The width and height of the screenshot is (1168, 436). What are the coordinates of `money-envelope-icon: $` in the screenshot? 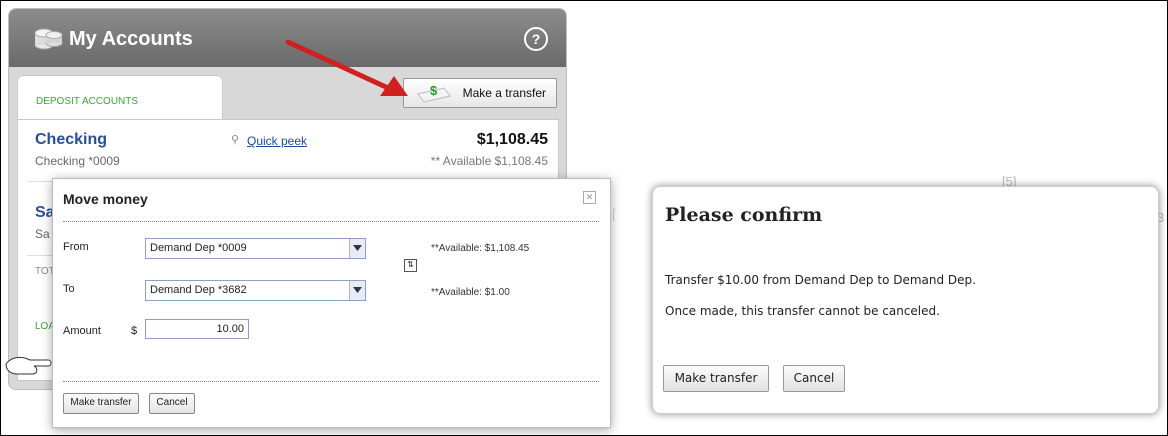 It's located at (434, 93).